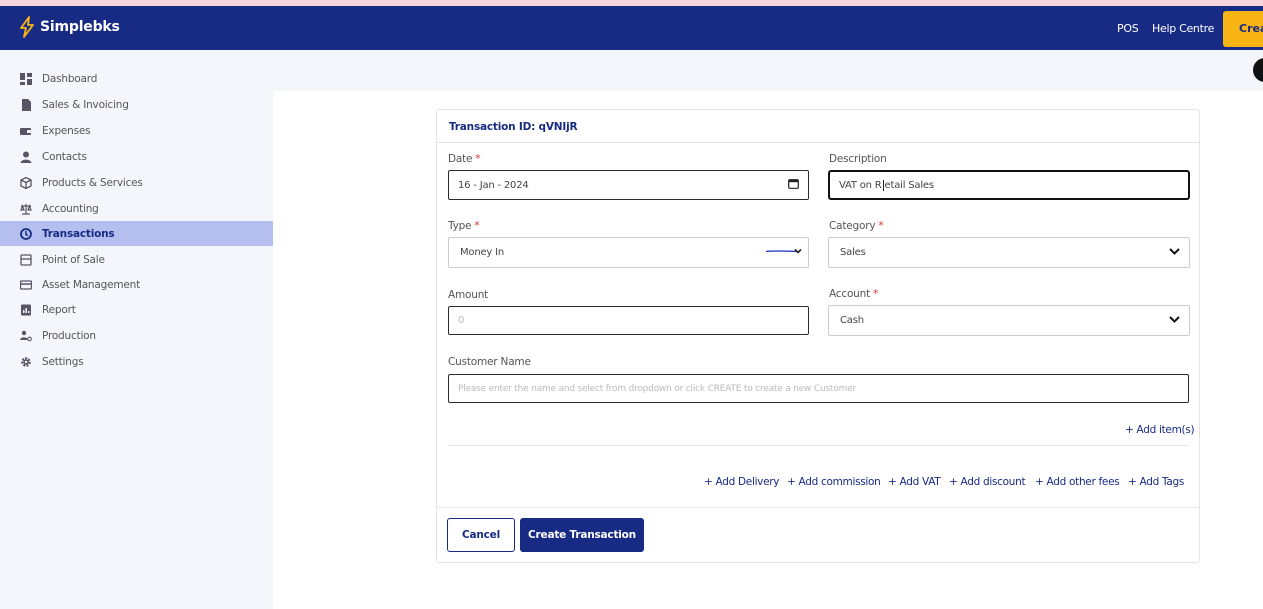  I want to click on gear-icon, so click(26, 362).